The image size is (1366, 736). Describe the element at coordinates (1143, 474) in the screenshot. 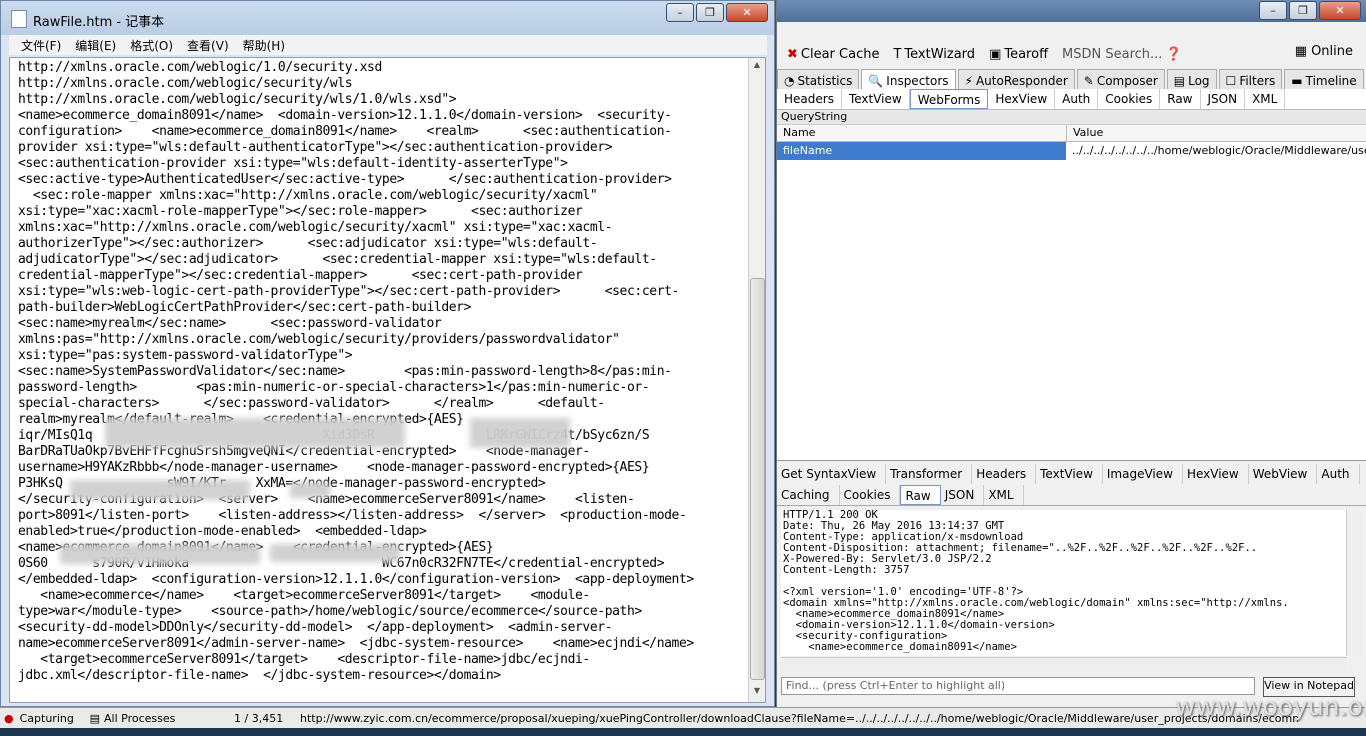

I see `resp-tab-imageview: ImageView` at that location.